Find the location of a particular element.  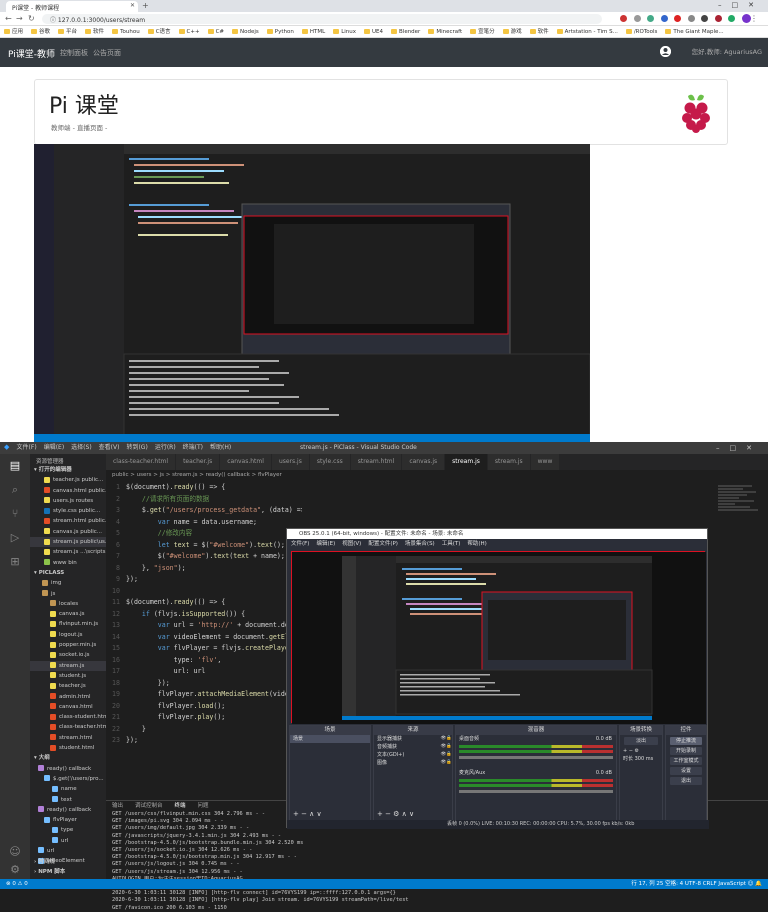

control-button: 停止推流 is located at coordinates (686, 741).